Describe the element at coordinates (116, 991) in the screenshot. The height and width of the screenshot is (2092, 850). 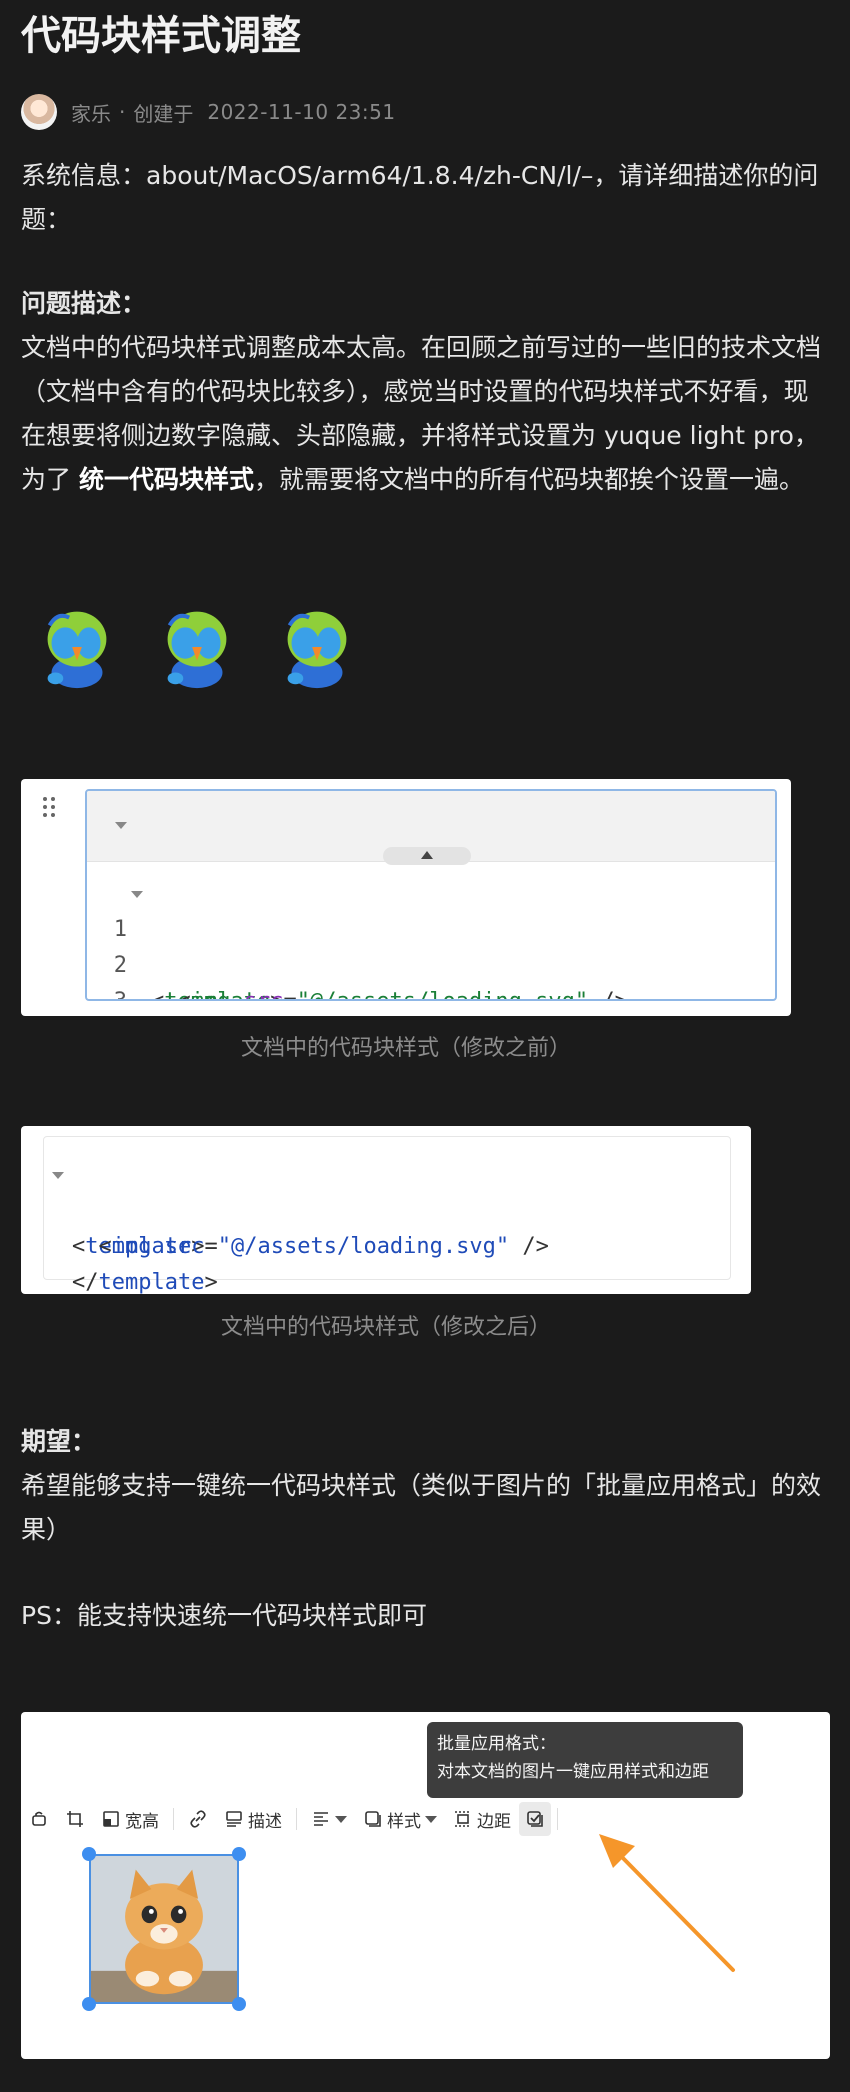
I see `line-number: 3` at that location.